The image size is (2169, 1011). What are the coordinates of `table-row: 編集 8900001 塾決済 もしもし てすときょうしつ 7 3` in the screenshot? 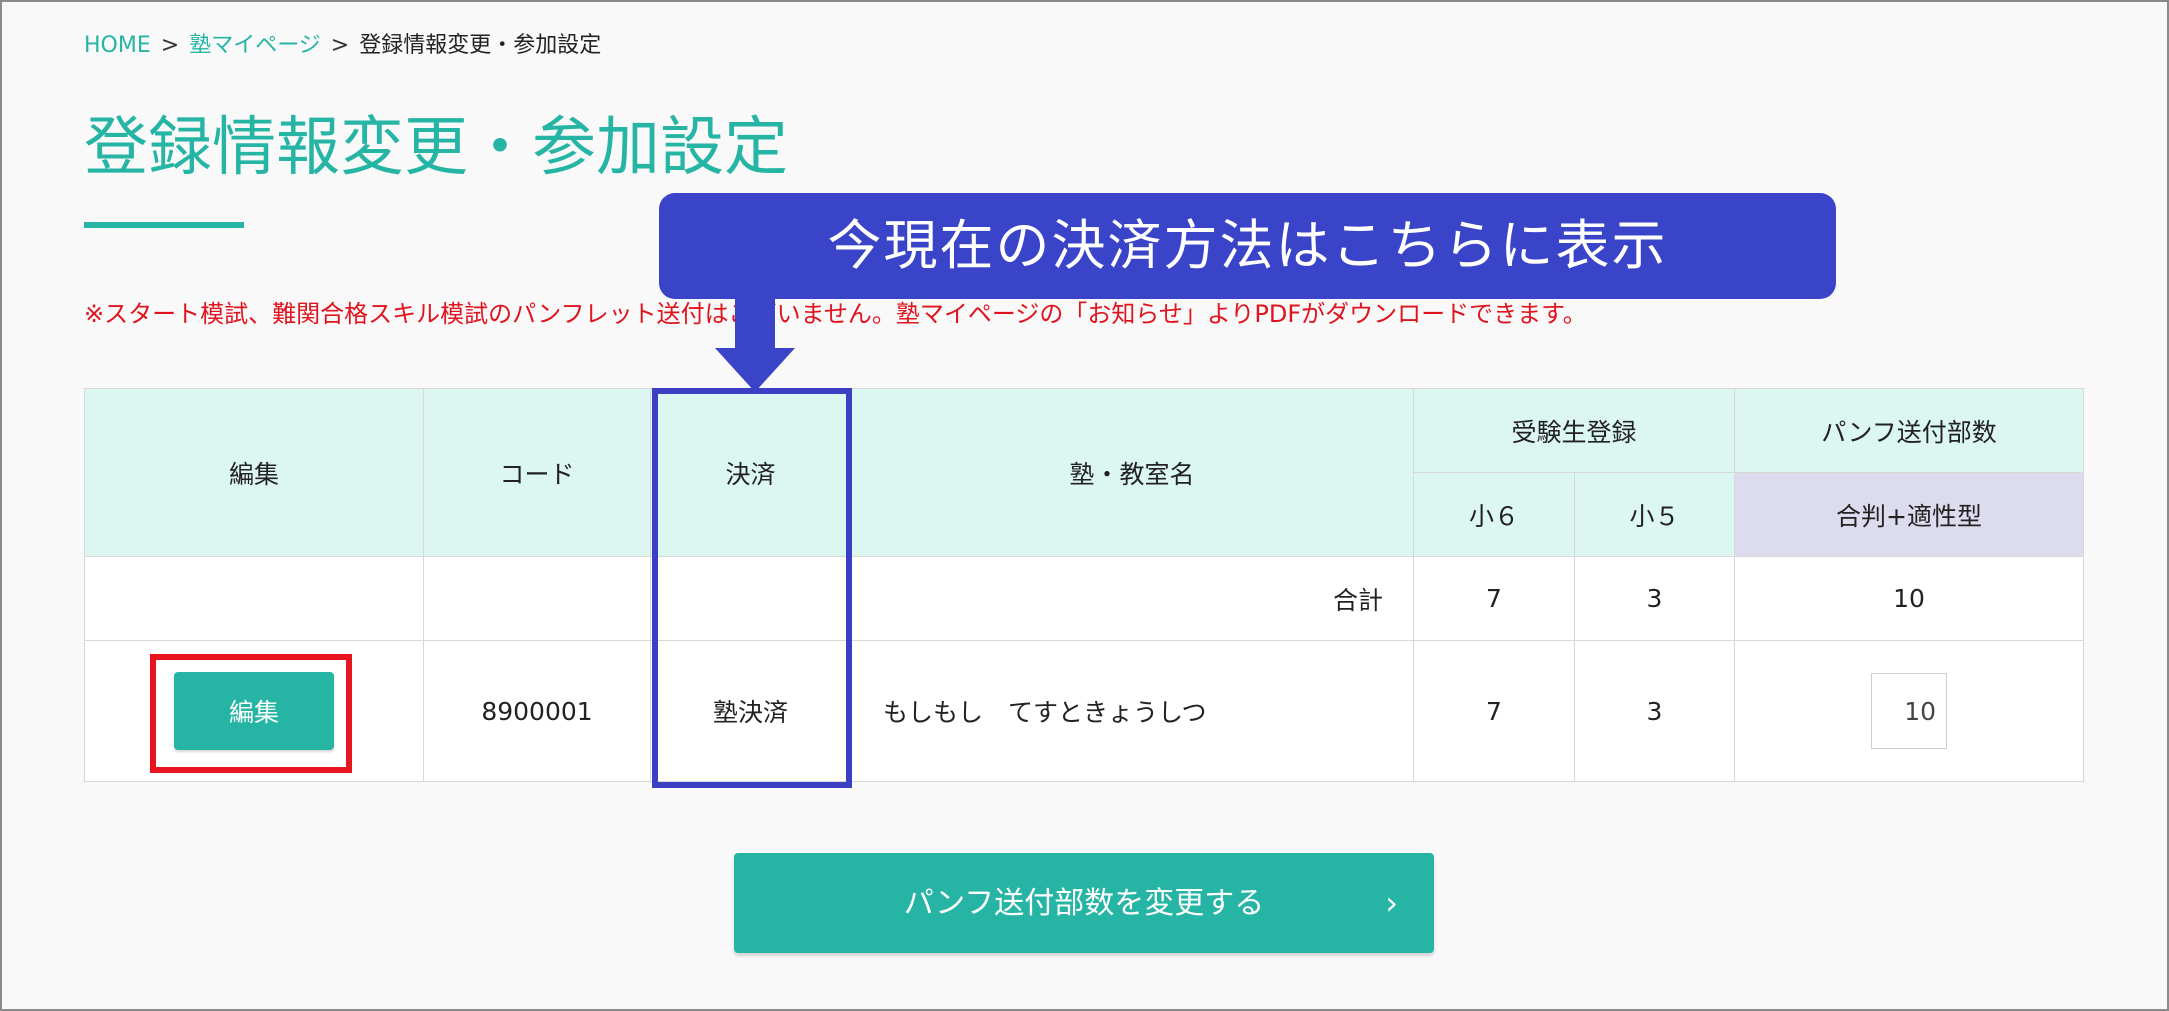 It's located at (1084, 711).